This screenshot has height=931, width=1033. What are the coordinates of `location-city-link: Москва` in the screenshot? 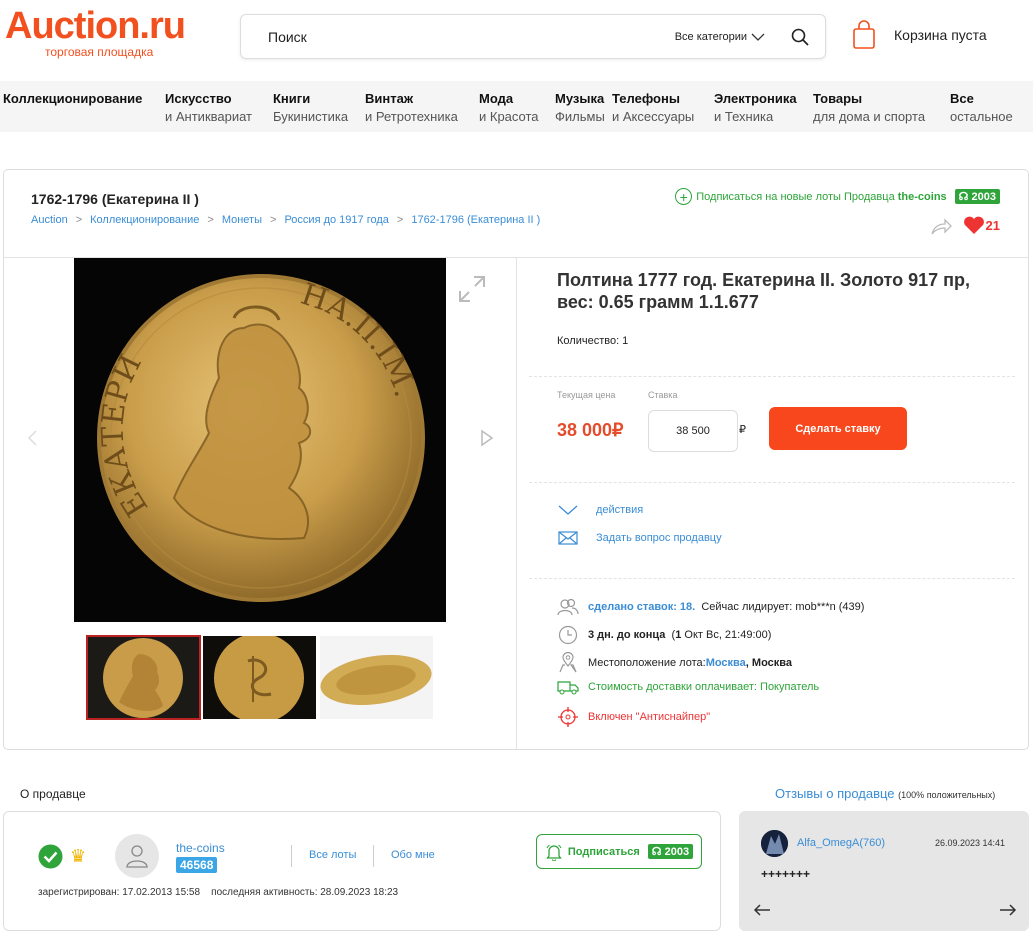 It's located at (726, 663).